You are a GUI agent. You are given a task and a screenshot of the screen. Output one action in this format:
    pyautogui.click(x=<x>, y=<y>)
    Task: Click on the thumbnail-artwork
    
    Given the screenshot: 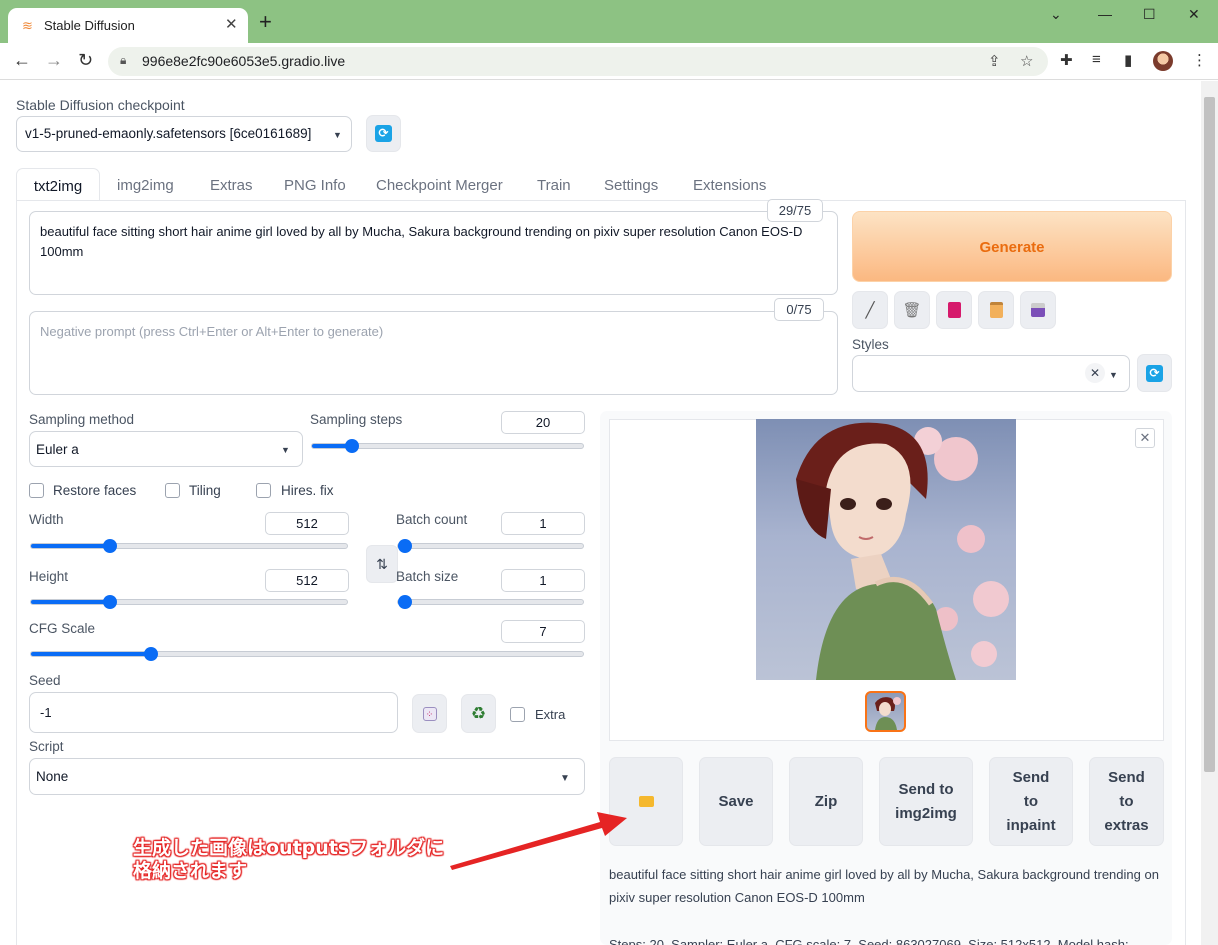 What is the action you would take?
    pyautogui.click(x=888, y=713)
    